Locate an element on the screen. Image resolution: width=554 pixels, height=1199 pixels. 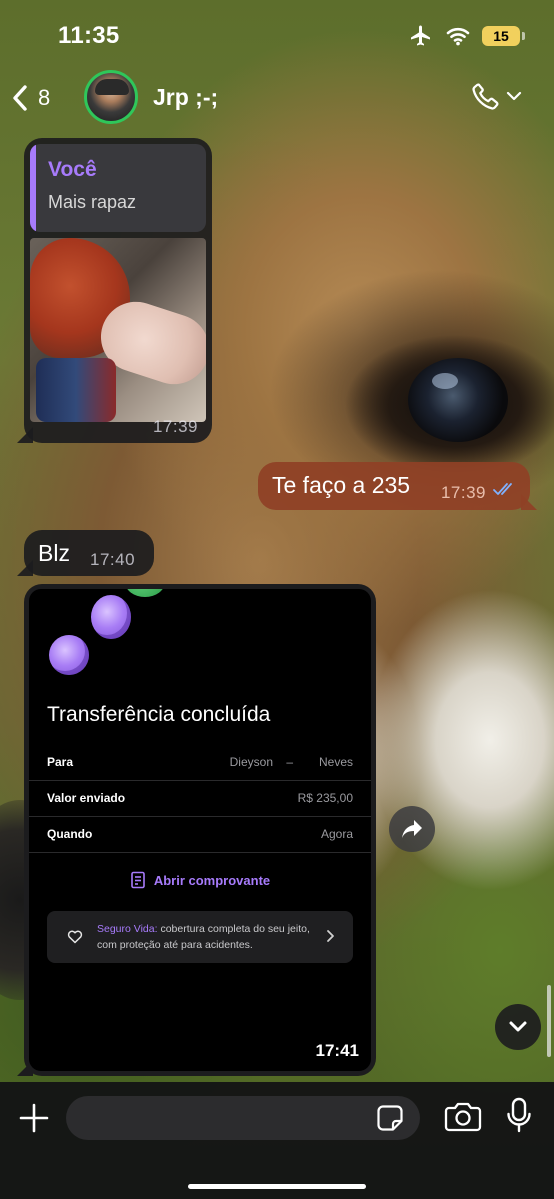
open-receipt-label: Abrir comprovante is located at coordinates (212, 880).